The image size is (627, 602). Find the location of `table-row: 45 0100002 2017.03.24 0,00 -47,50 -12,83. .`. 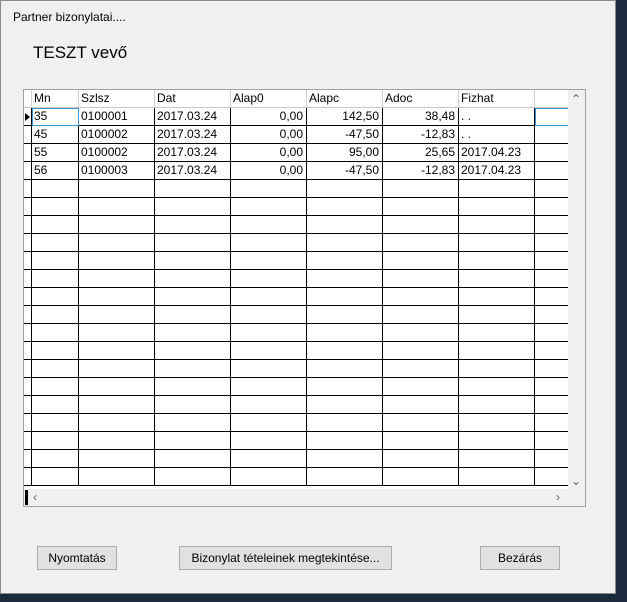

table-row: 45 0100002 2017.03.24 0,00 -47,50 -12,83. . is located at coordinates (296, 135).